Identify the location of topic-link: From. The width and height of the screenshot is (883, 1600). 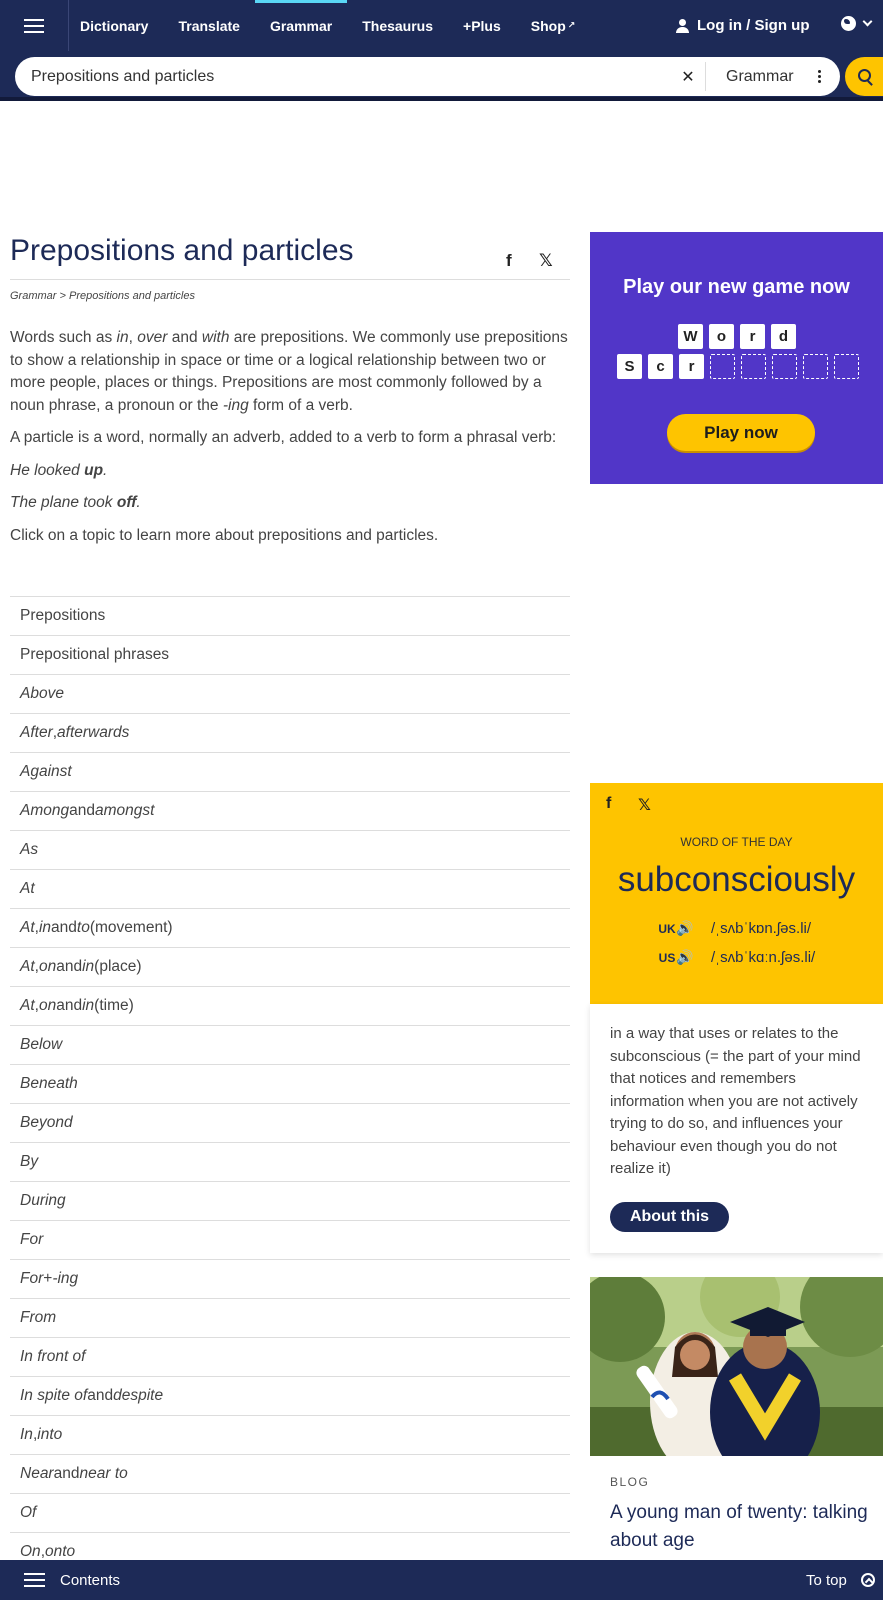
(290, 1318).